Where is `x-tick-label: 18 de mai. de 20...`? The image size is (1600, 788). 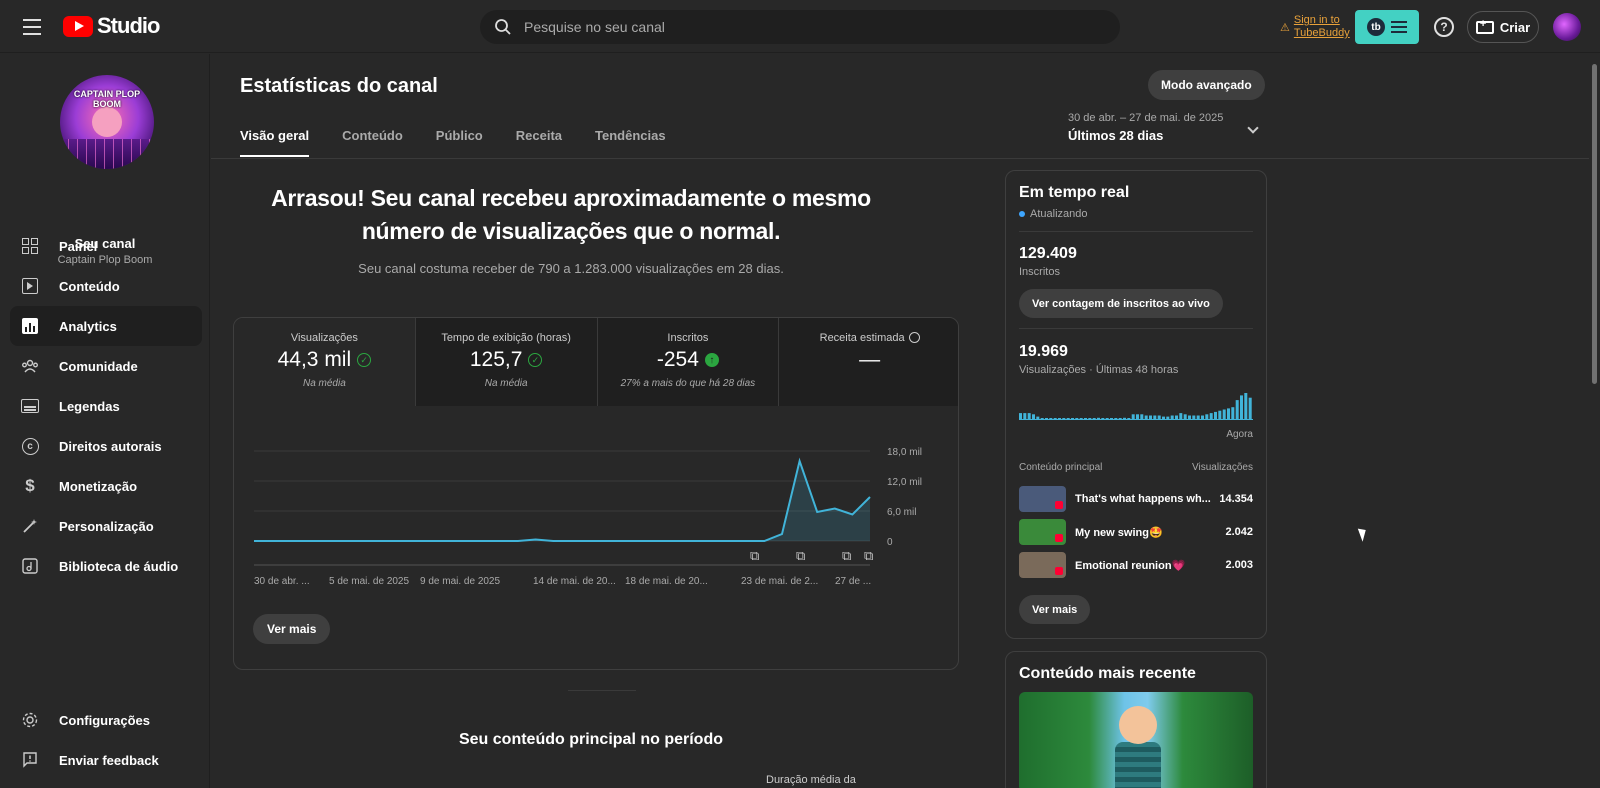
x-tick-label: 18 de mai. de 20... is located at coordinates (666, 581).